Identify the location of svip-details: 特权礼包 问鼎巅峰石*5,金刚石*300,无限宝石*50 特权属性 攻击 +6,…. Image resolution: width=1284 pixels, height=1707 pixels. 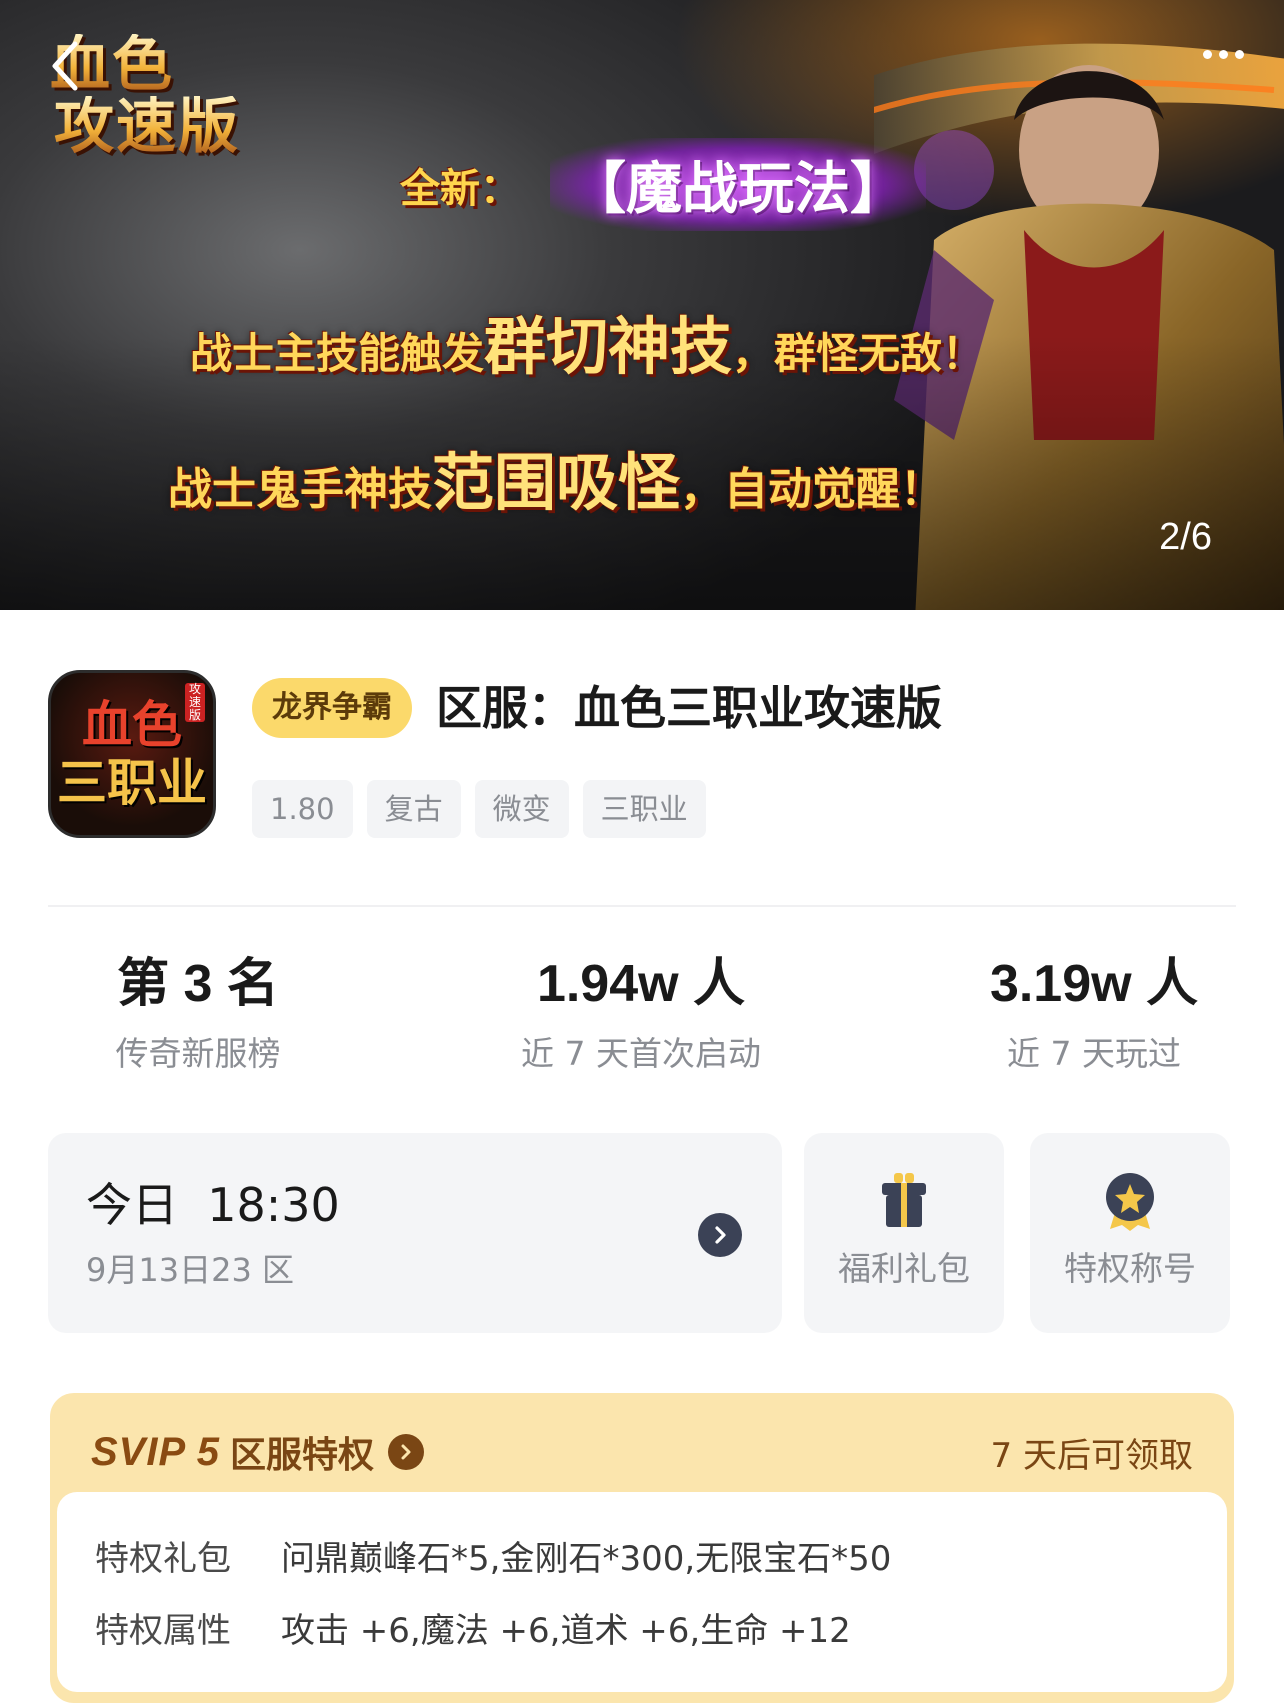
(642, 1592).